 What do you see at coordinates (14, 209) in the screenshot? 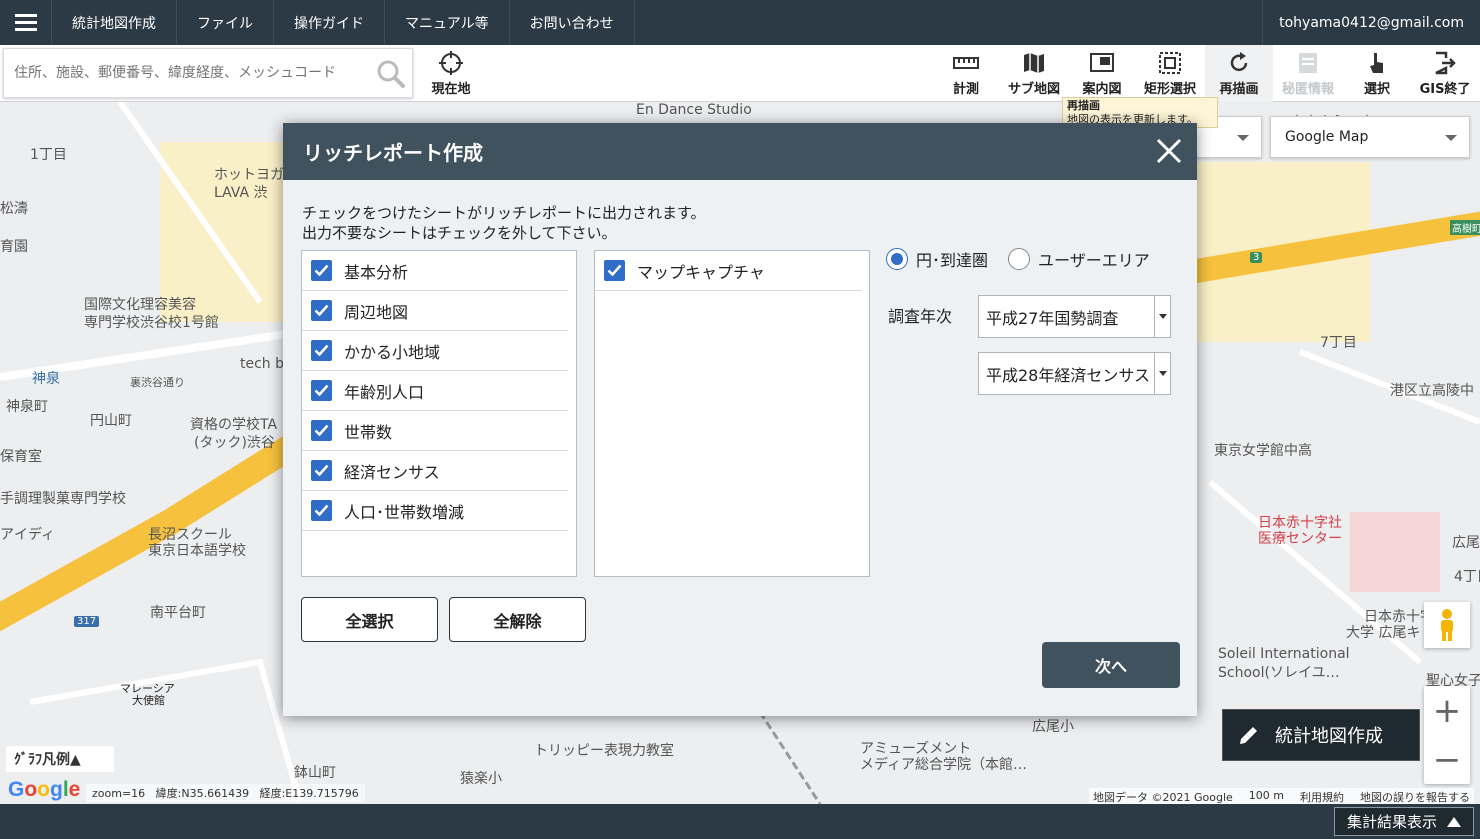
I see `map-label: 松濤` at bounding box center [14, 209].